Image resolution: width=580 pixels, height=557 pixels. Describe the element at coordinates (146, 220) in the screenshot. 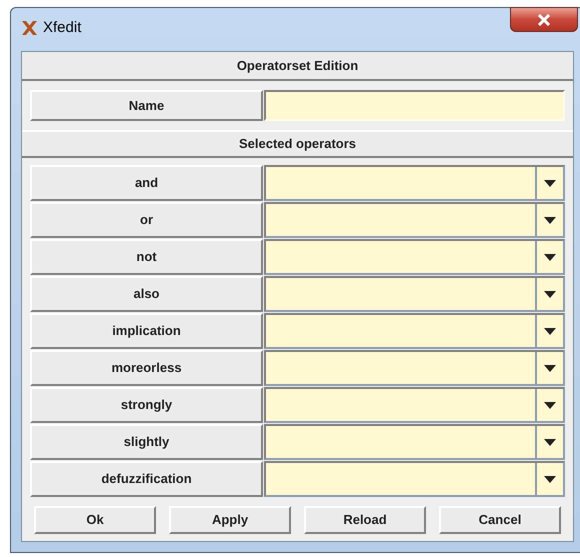

I see `operator-button: or` at that location.